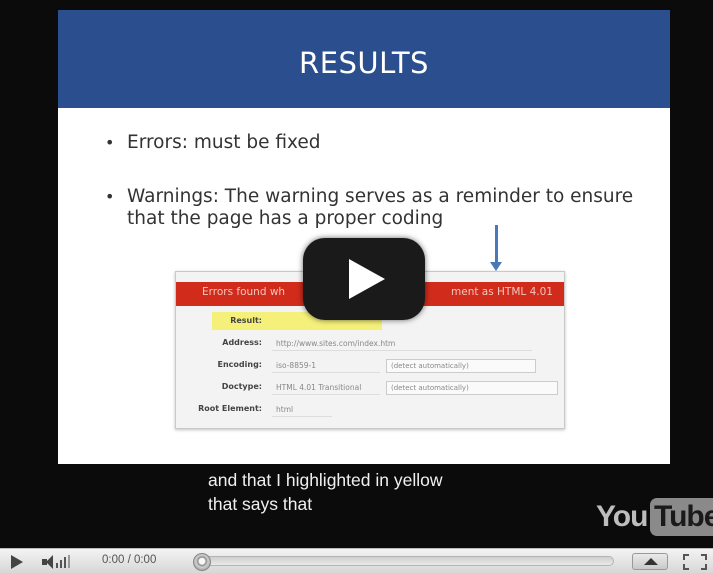  I want to click on row-label: Result:, so click(246, 320).